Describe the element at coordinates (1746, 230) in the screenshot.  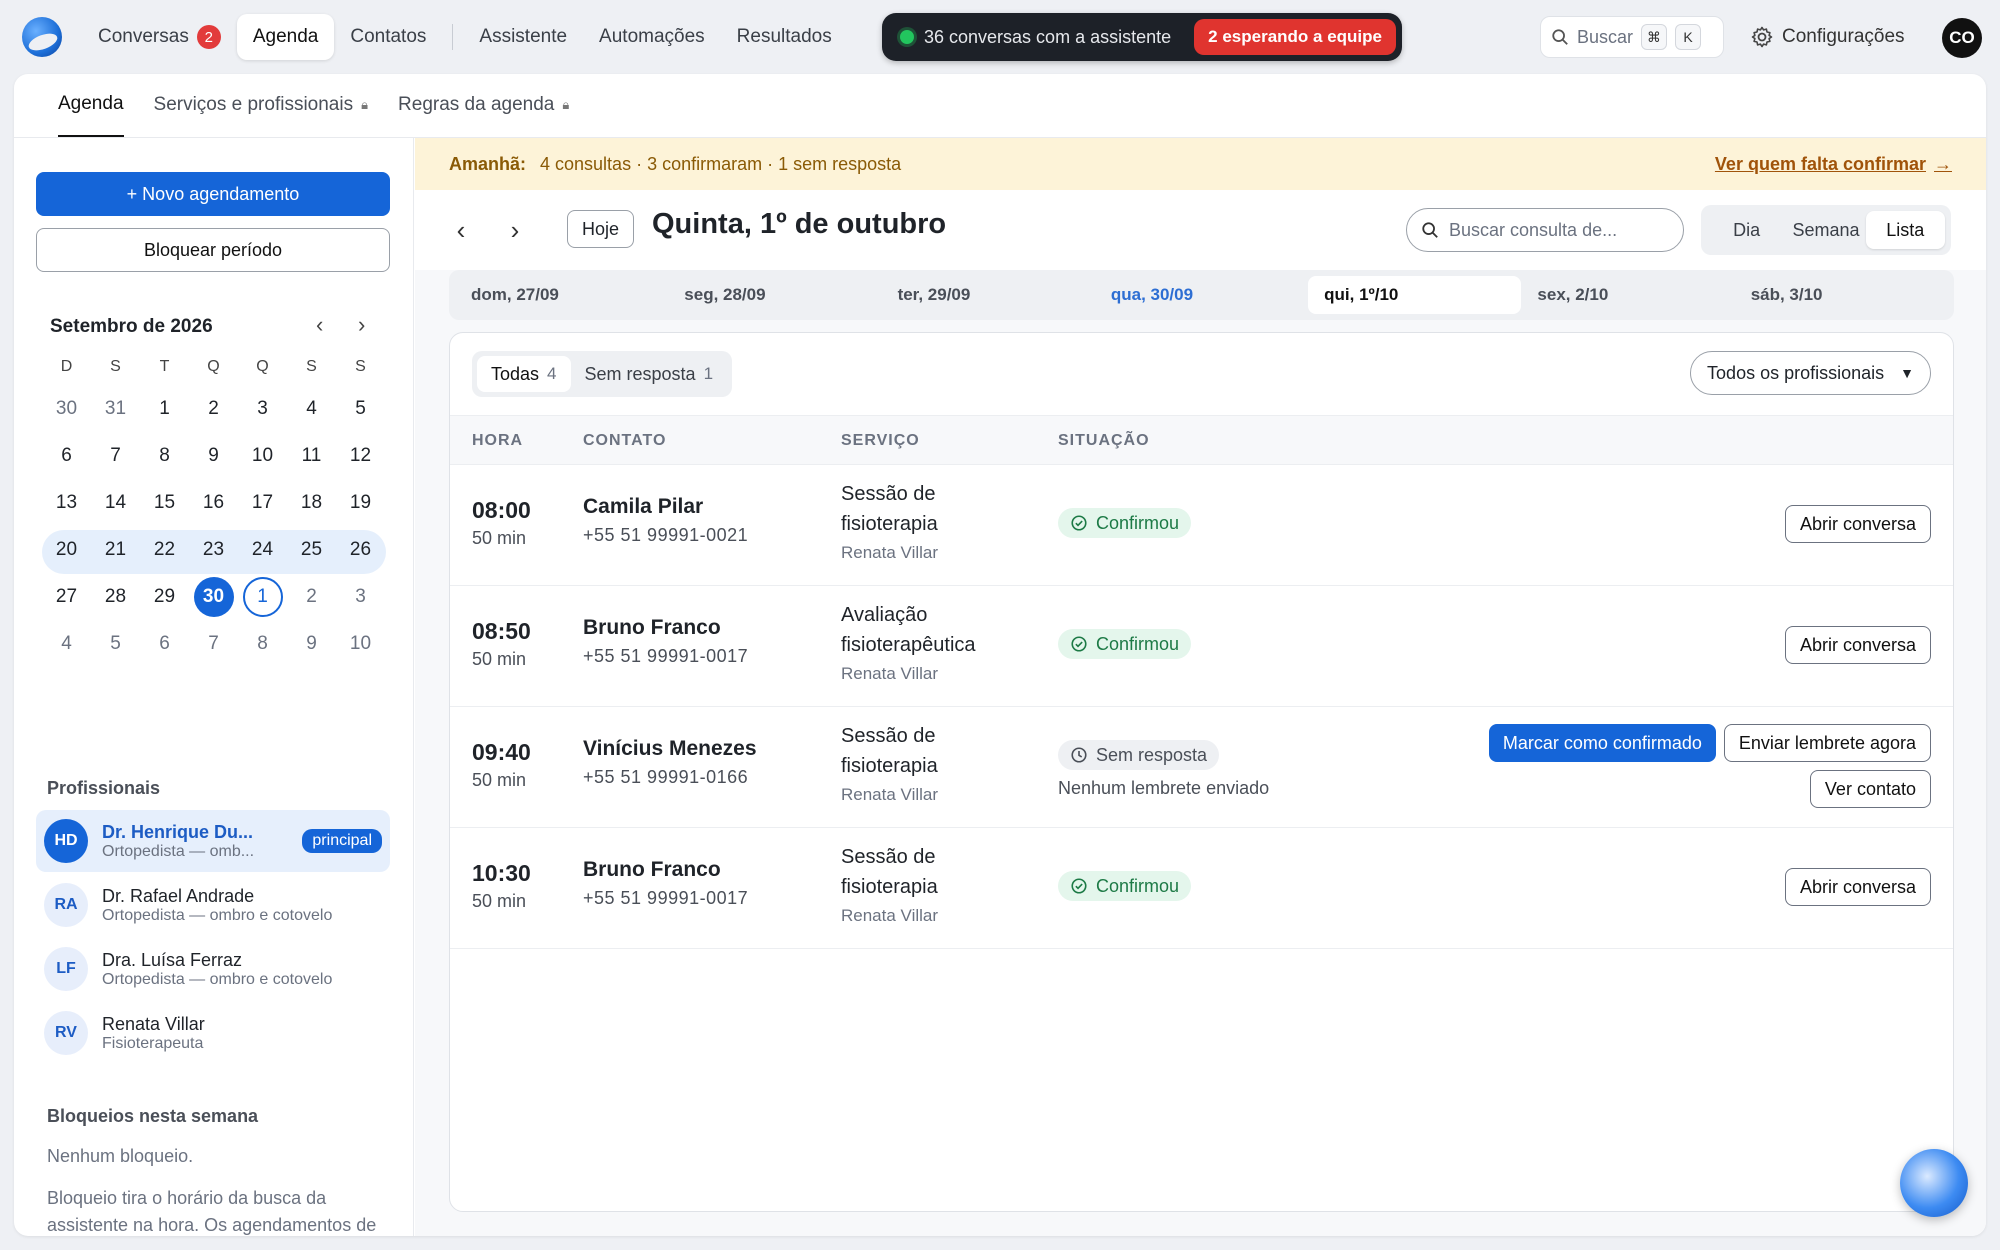
I see `view-day-button: Dia` at that location.